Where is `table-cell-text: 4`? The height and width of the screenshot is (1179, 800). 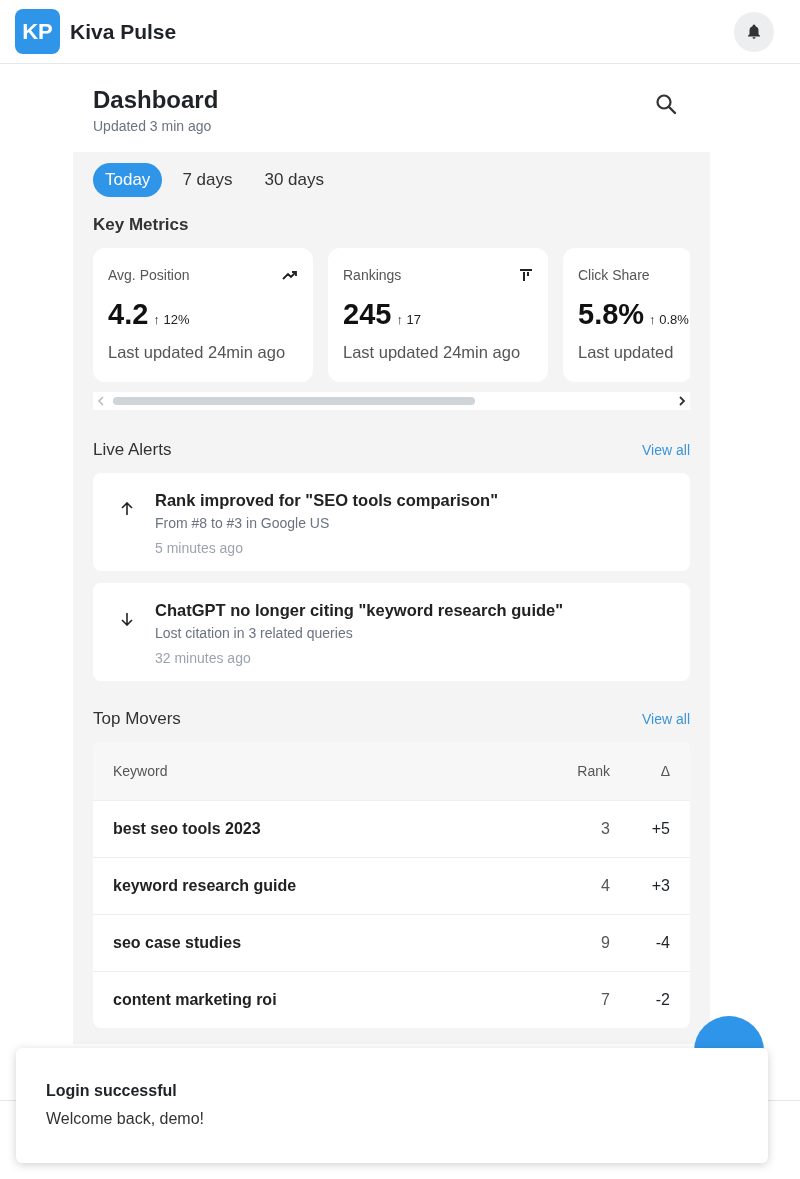
table-cell-text: 4 is located at coordinates (605, 886).